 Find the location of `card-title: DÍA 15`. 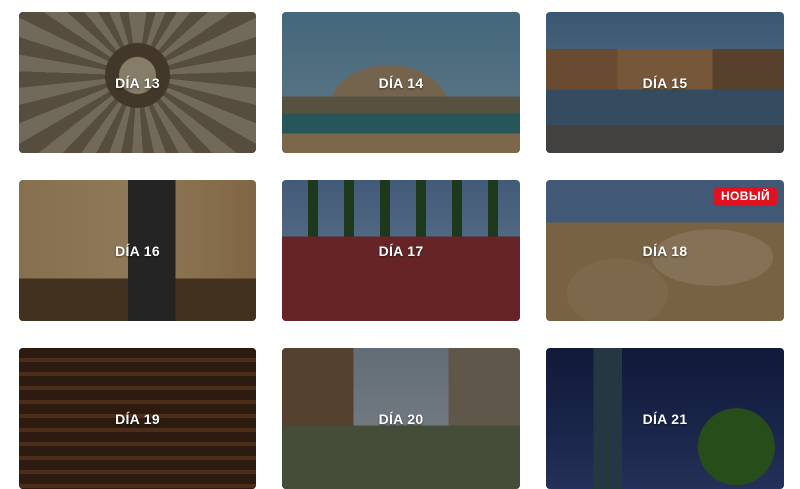

card-title: DÍA 15 is located at coordinates (665, 82).